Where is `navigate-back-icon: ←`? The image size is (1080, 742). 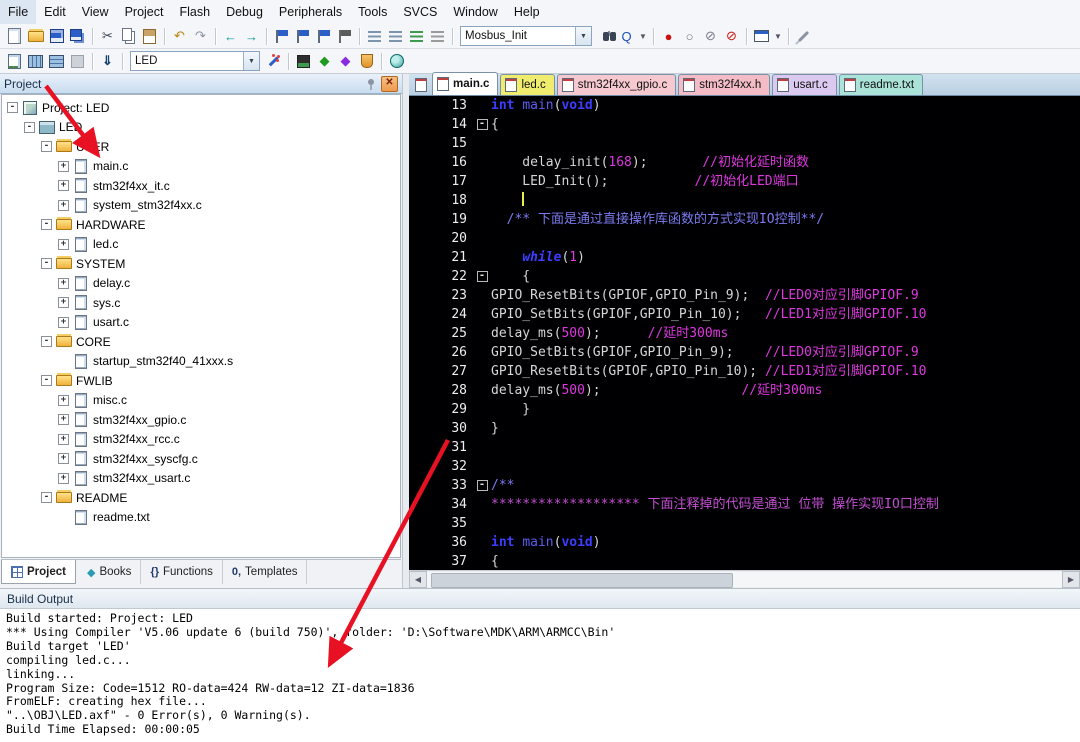 navigate-back-icon: ← is located at coordinates (230, 36).